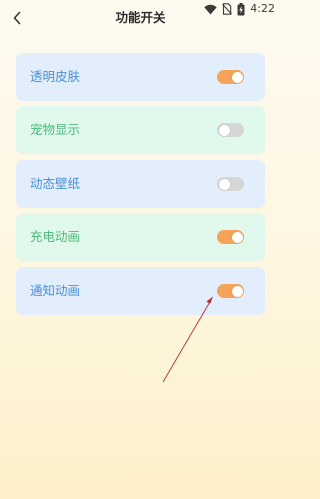 Image resolution: width=320 pixels, height=499 pixels. Describe the element at coordinates (140, 291) in the screenshot. I see `setting-row-notification-animation: 通知动画` at that location.